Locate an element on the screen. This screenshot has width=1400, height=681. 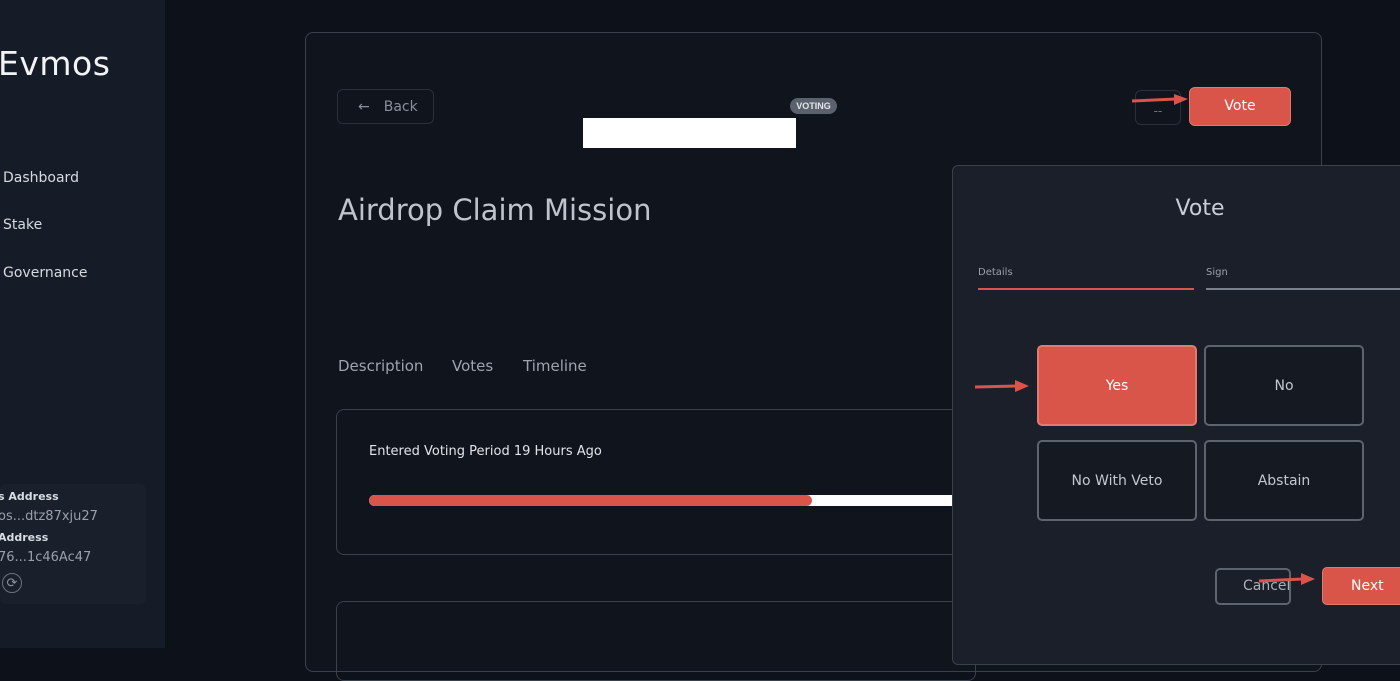
evmos-address-label: s Address is located at coordinates (29, 496).